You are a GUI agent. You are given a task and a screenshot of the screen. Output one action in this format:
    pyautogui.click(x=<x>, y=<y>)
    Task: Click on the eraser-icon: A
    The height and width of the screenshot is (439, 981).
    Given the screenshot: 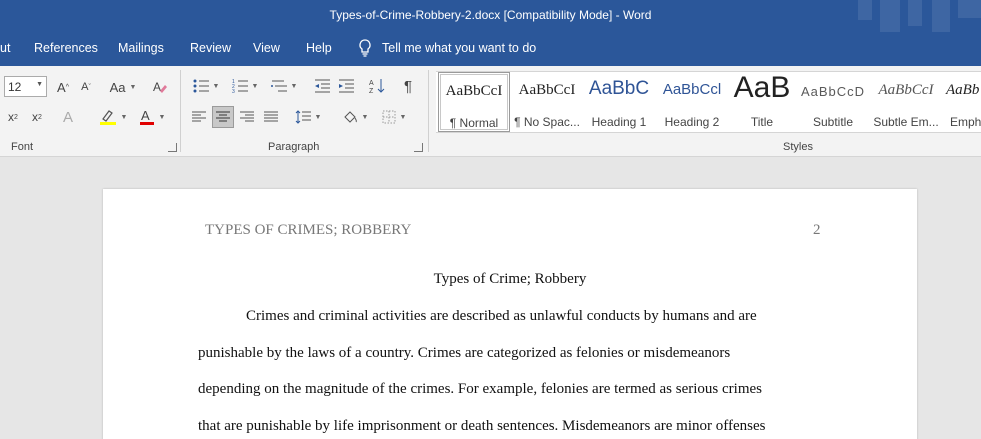 What is the action you would take?
    pyautogui.click(x=160, y=87)
    